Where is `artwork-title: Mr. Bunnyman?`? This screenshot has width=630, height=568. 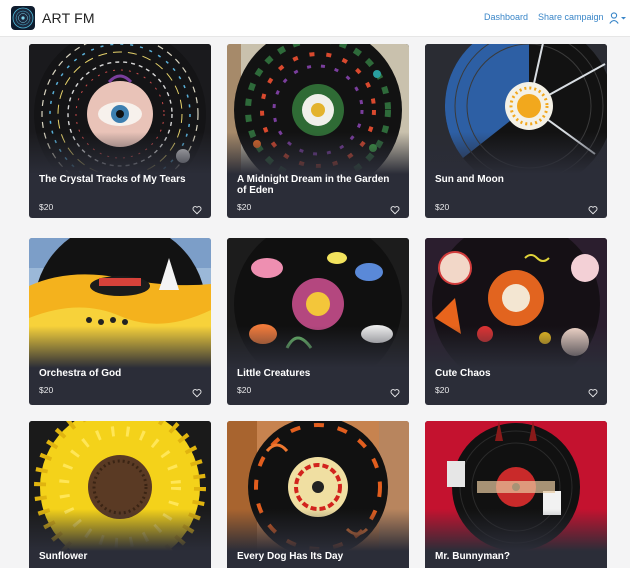 artwork-title: Mr. Bunnyman? is located at coordinates (516, 557).